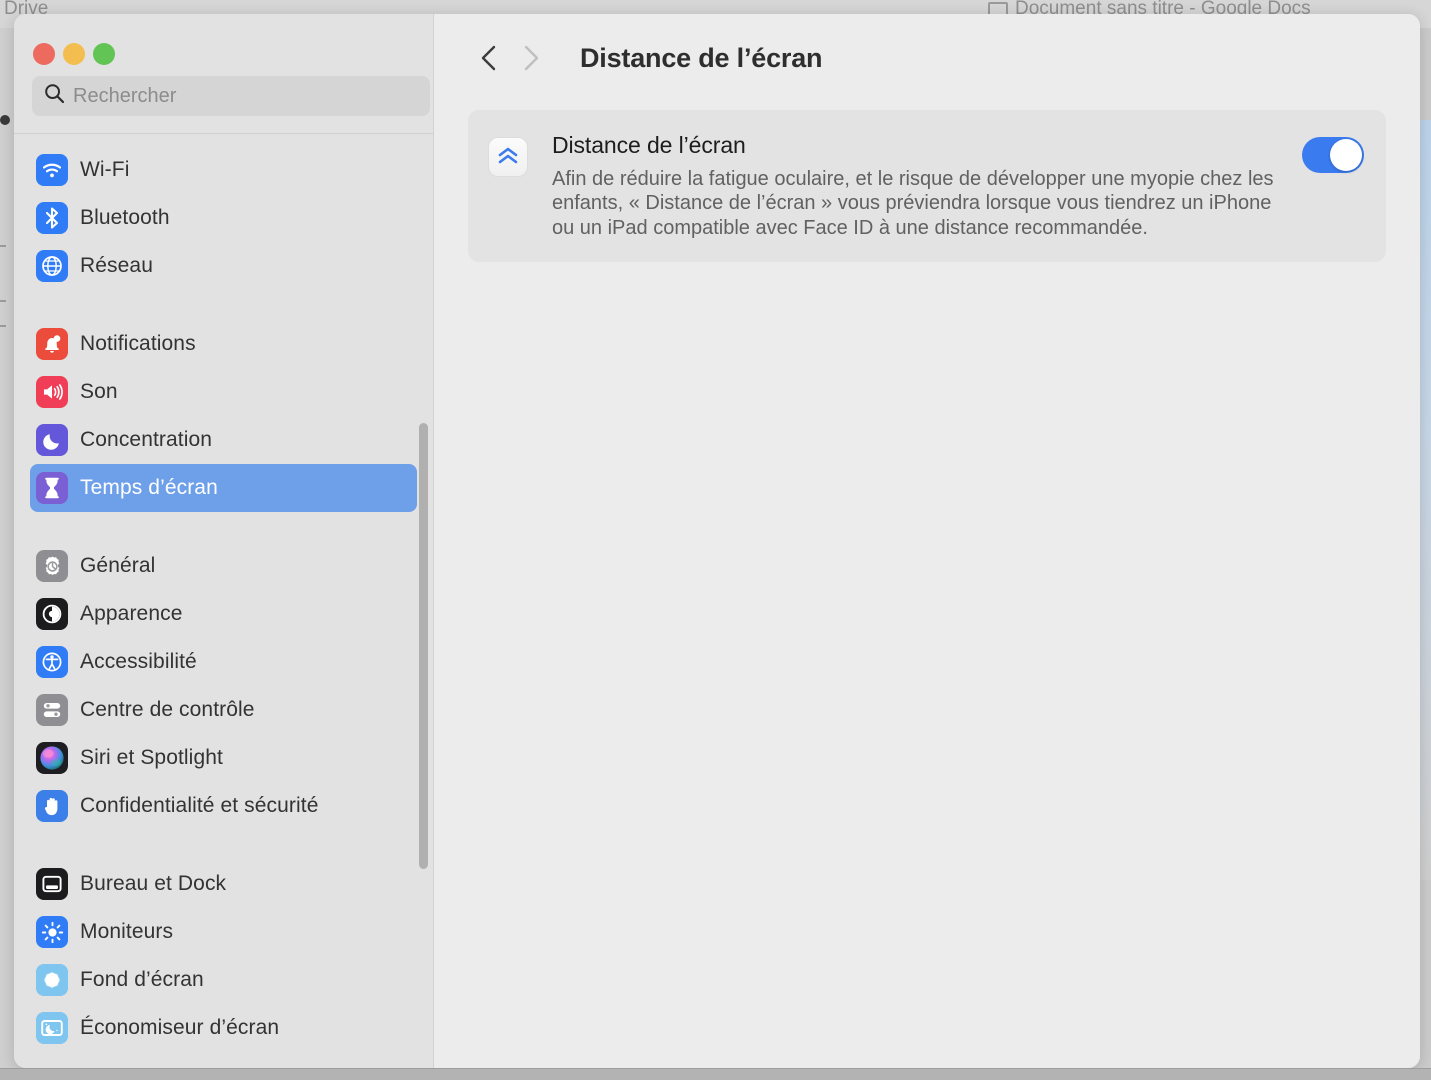 Image resolution: width=1431 pixels, height=1080 pixels. Describe the element at coordinates (199, 805) in the screenshot. I see `sidebar-item-label: Confidentialité et sécurité` at that location.